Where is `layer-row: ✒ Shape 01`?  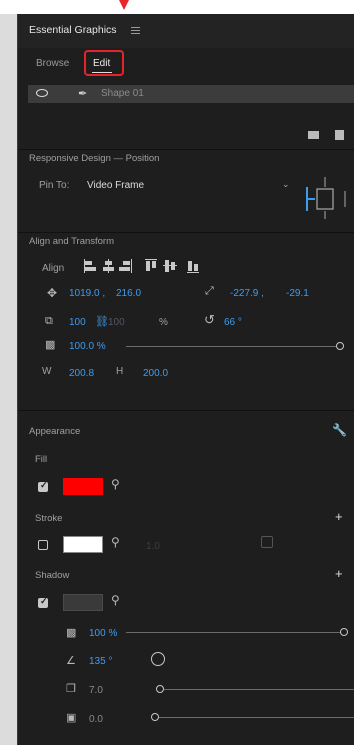
layer-row: ✒ Shape 01 is located at coordinates (191, 94).